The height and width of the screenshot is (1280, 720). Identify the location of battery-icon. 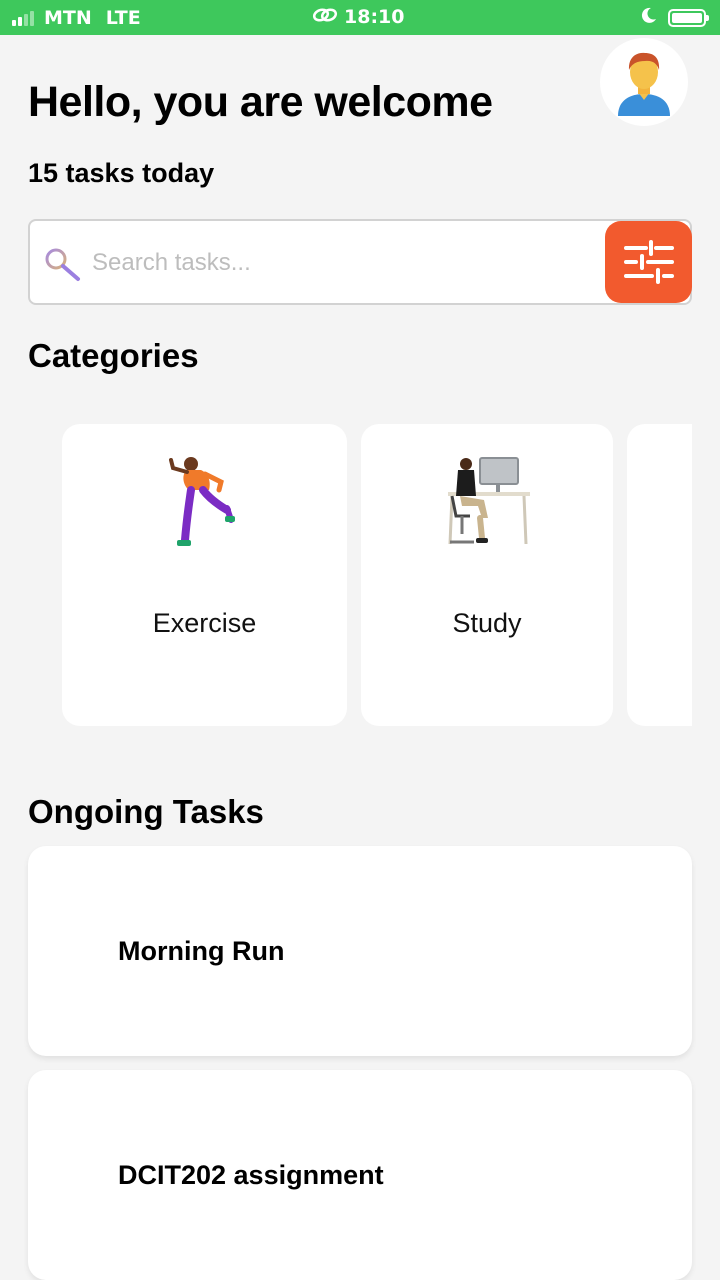
(688, 17).